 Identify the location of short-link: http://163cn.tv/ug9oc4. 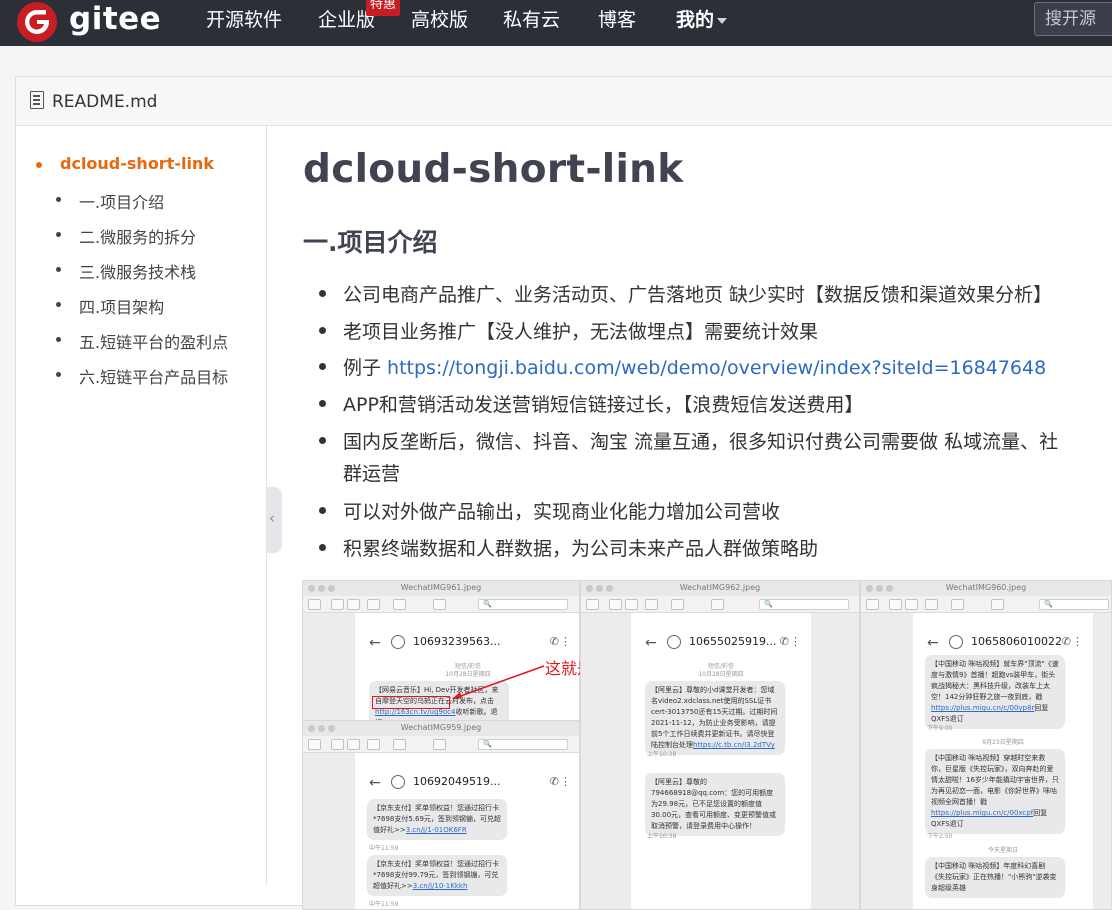
(415, 712).